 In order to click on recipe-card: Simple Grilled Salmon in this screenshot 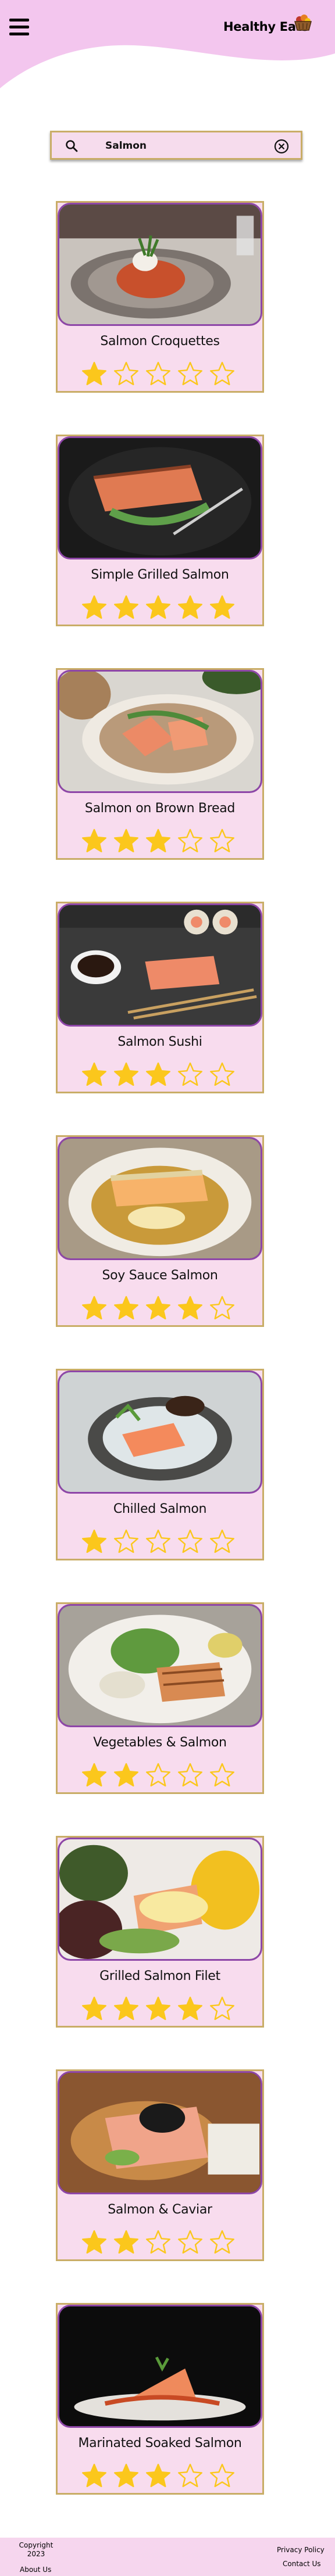, I will do `click(160, 530)`.